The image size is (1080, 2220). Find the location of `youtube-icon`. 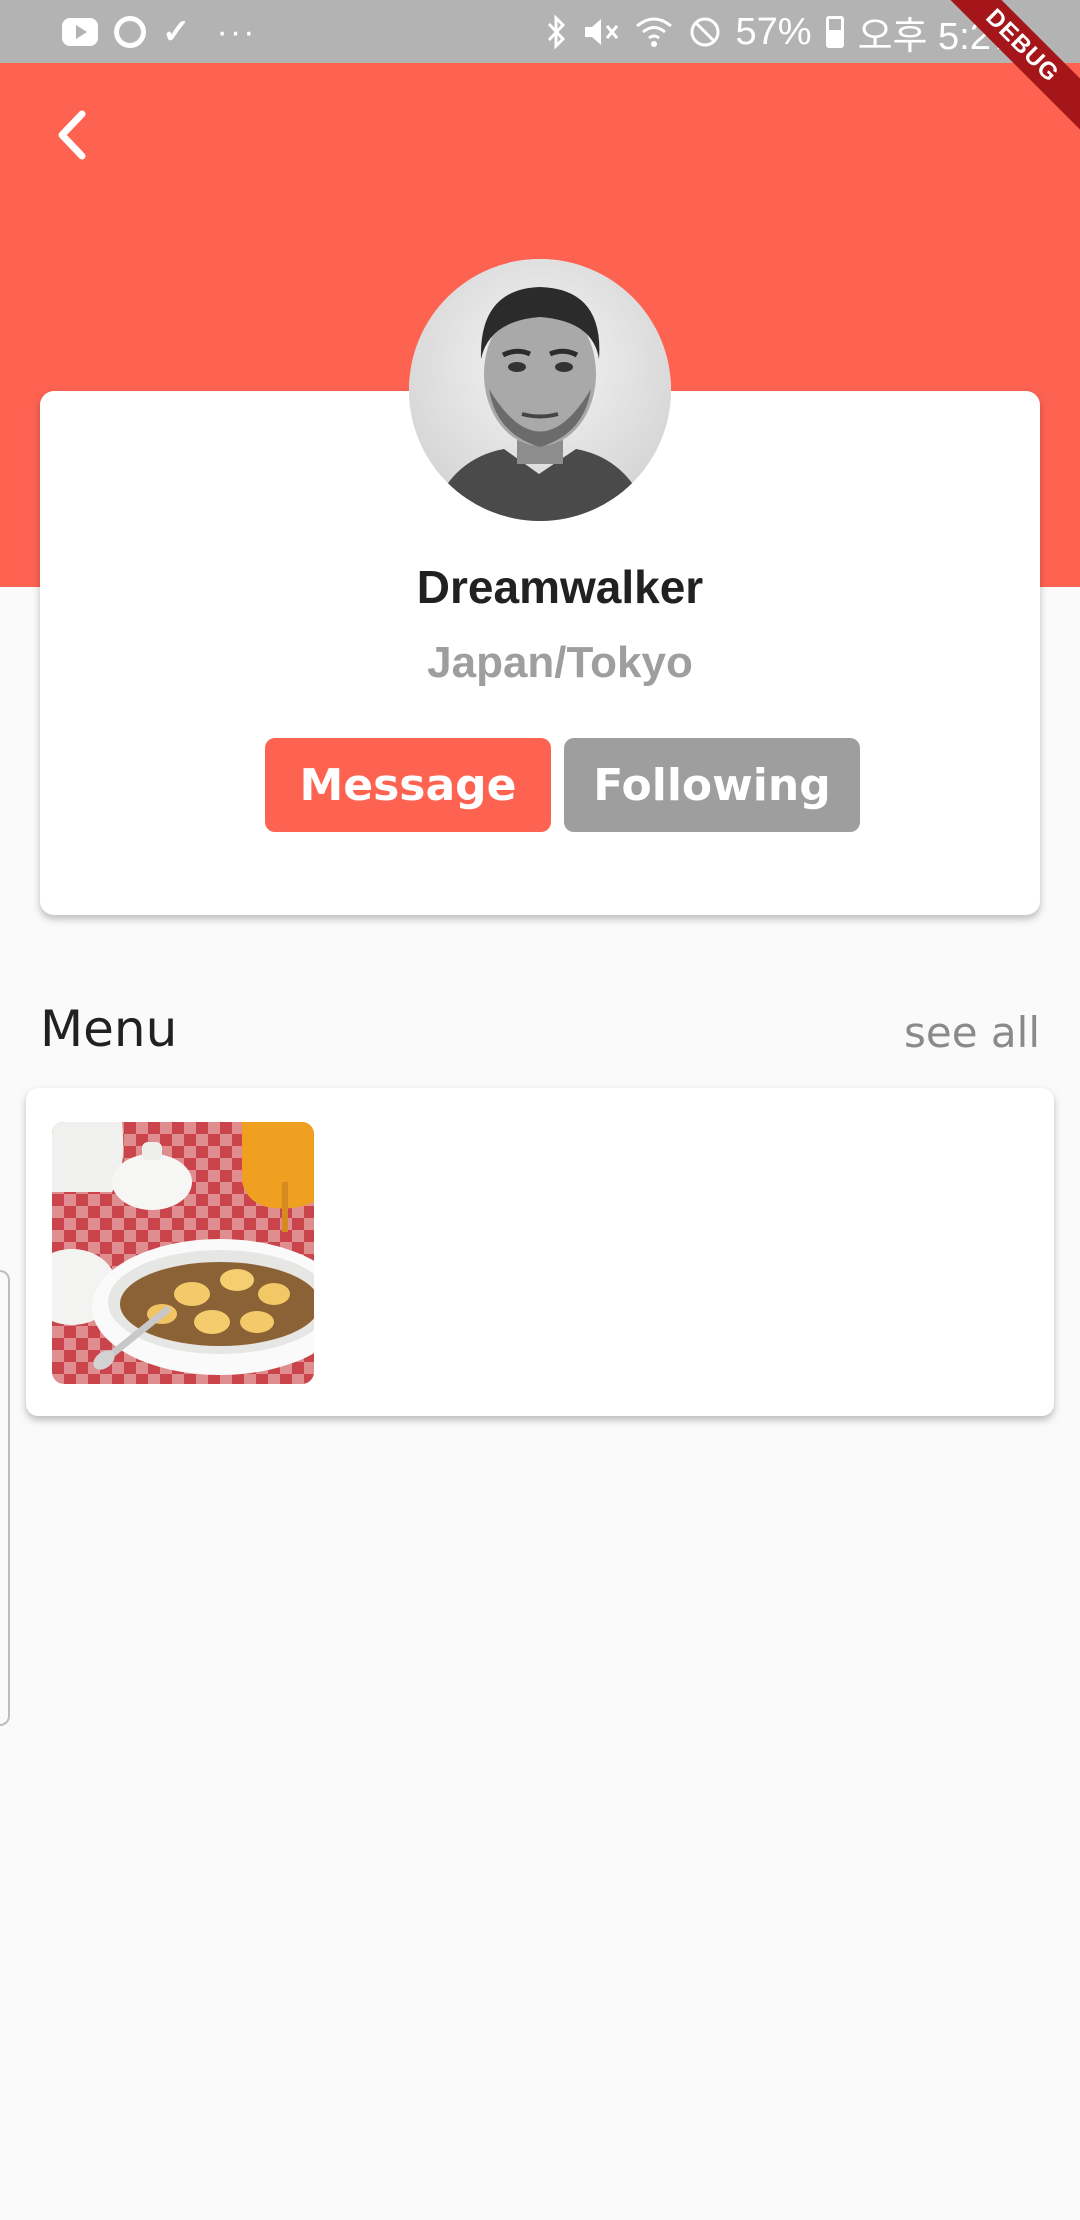

youtube-icon is located at coordinates (80, 32).